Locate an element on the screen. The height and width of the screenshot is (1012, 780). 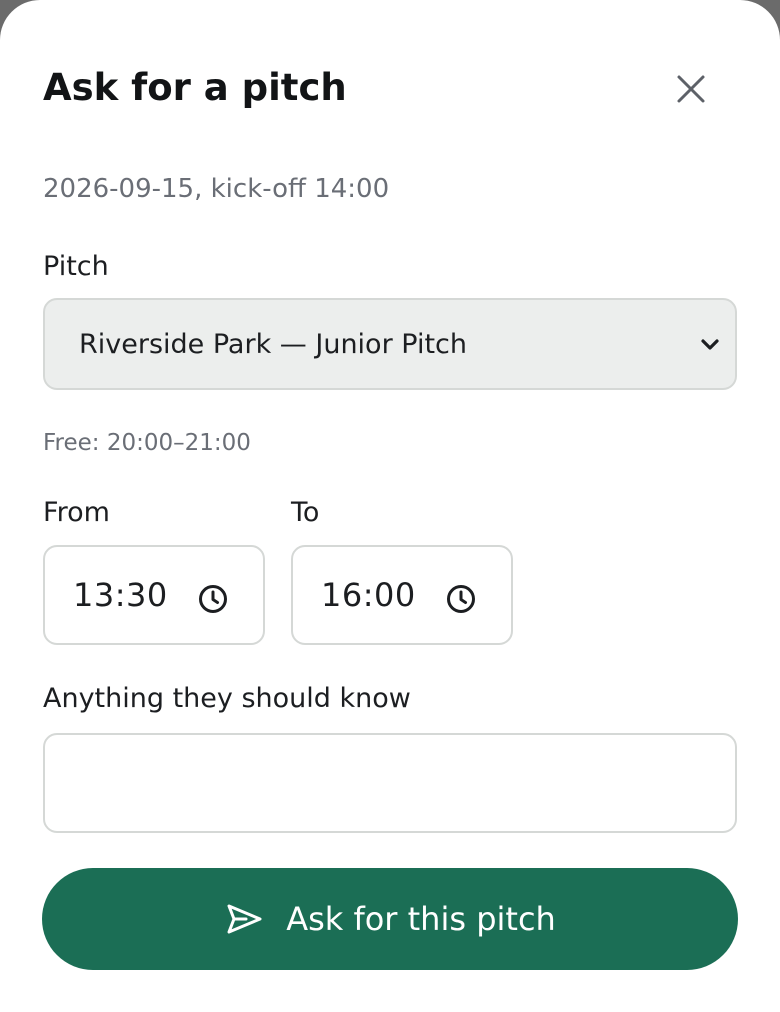
submit-label: Ask for this pitch is located at coordinates (421, 919).